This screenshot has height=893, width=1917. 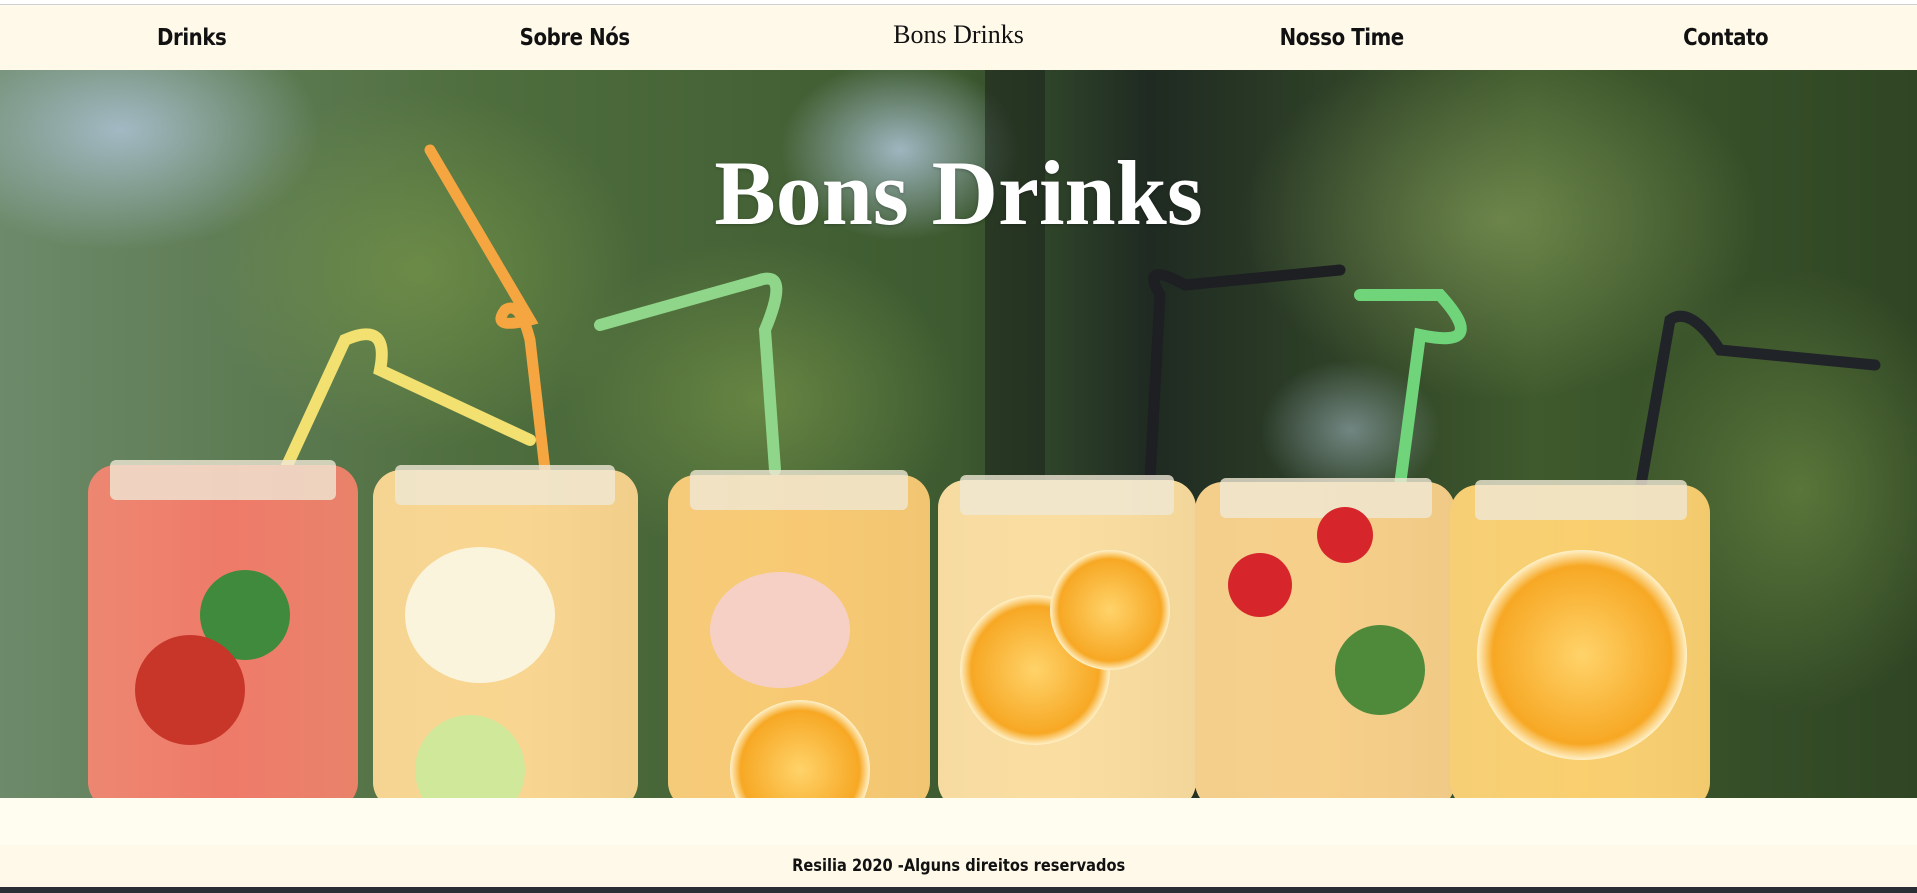 I want to click on bottom-bar, so click(x=958, y=890).